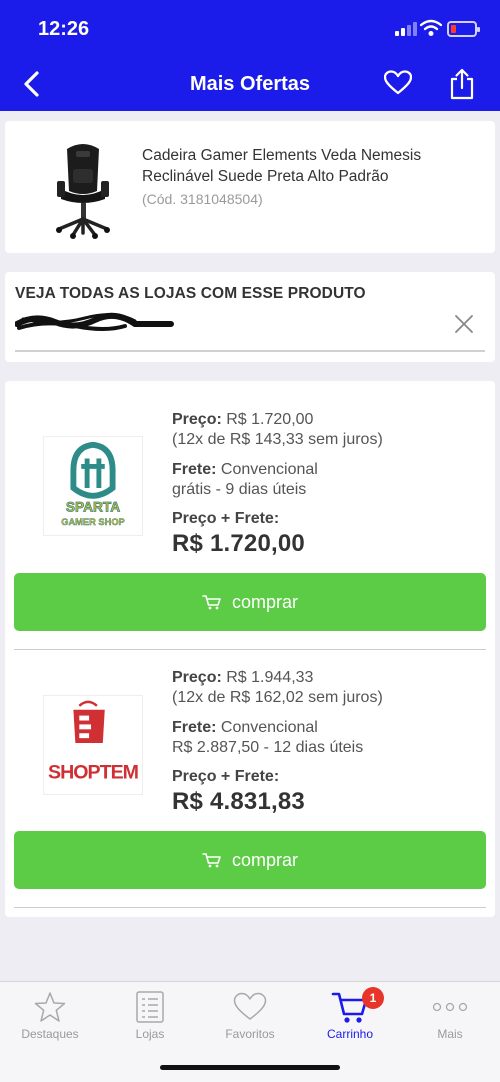 The height and width of the screenshot is (1082, 500). What do you see at coordinates (268, 747) in the screenshot?
I see `shipping-detail: R$ 2.887,50 - 12 dias úteis` at bounding box center [268, 747].